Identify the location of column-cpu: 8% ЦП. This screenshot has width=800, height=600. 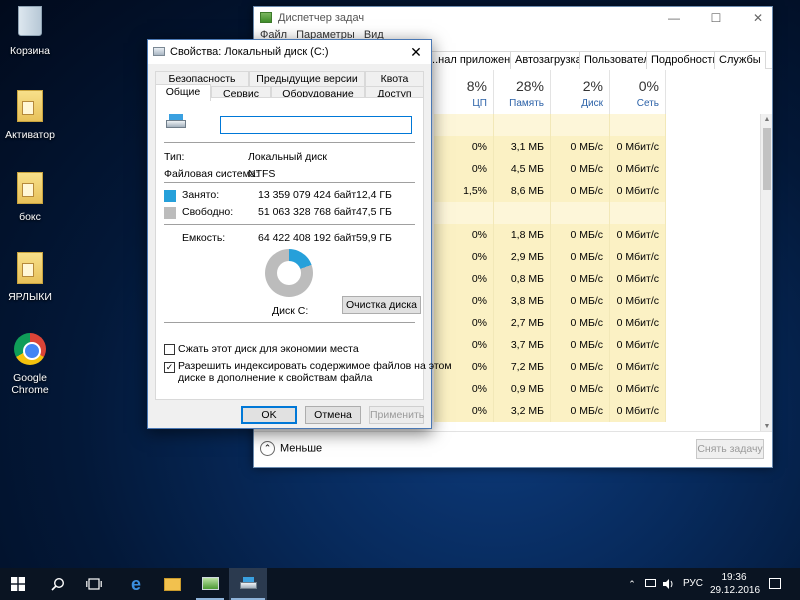
(464, 92).